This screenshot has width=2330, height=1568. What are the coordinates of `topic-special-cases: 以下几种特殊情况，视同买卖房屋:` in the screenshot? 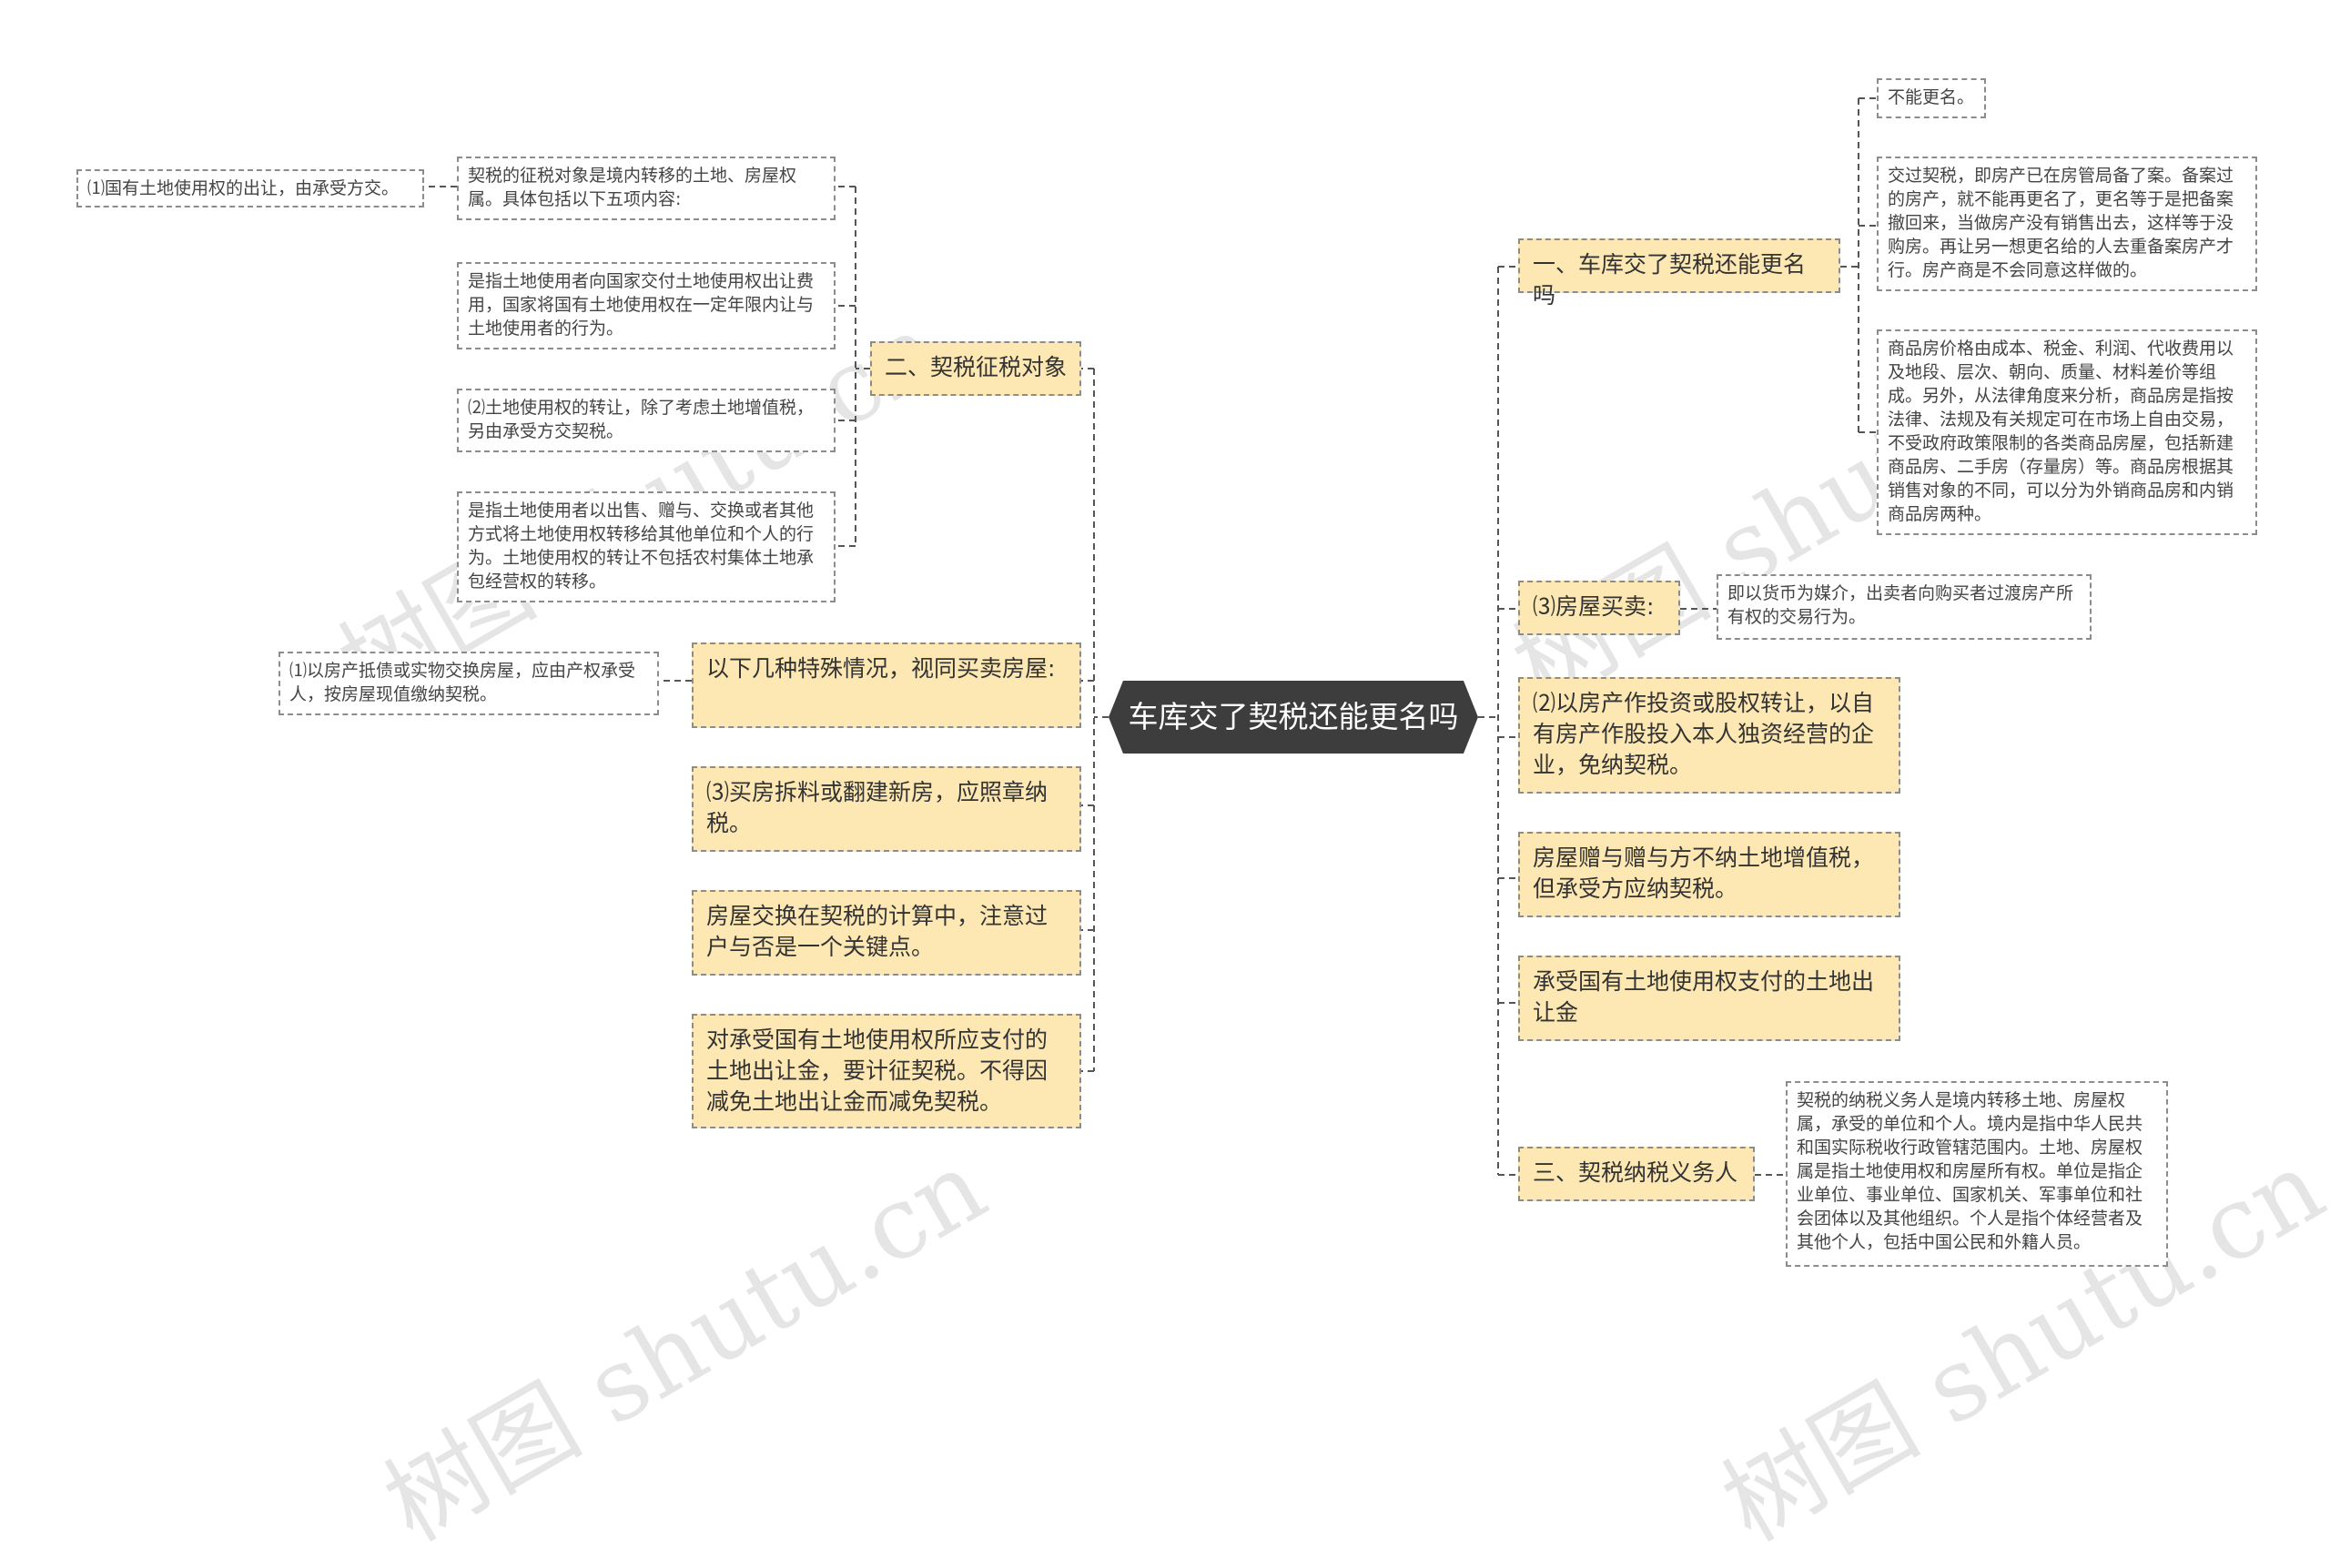 It's located at (886, 685).